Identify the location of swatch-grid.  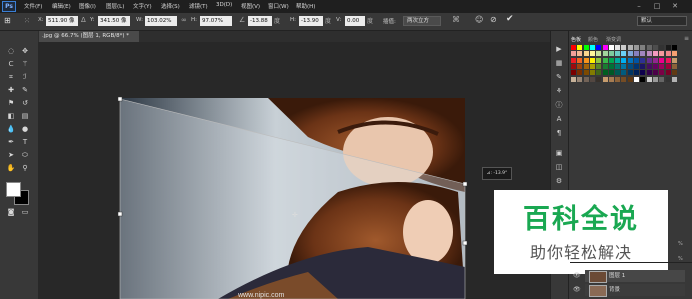
(626, 65).